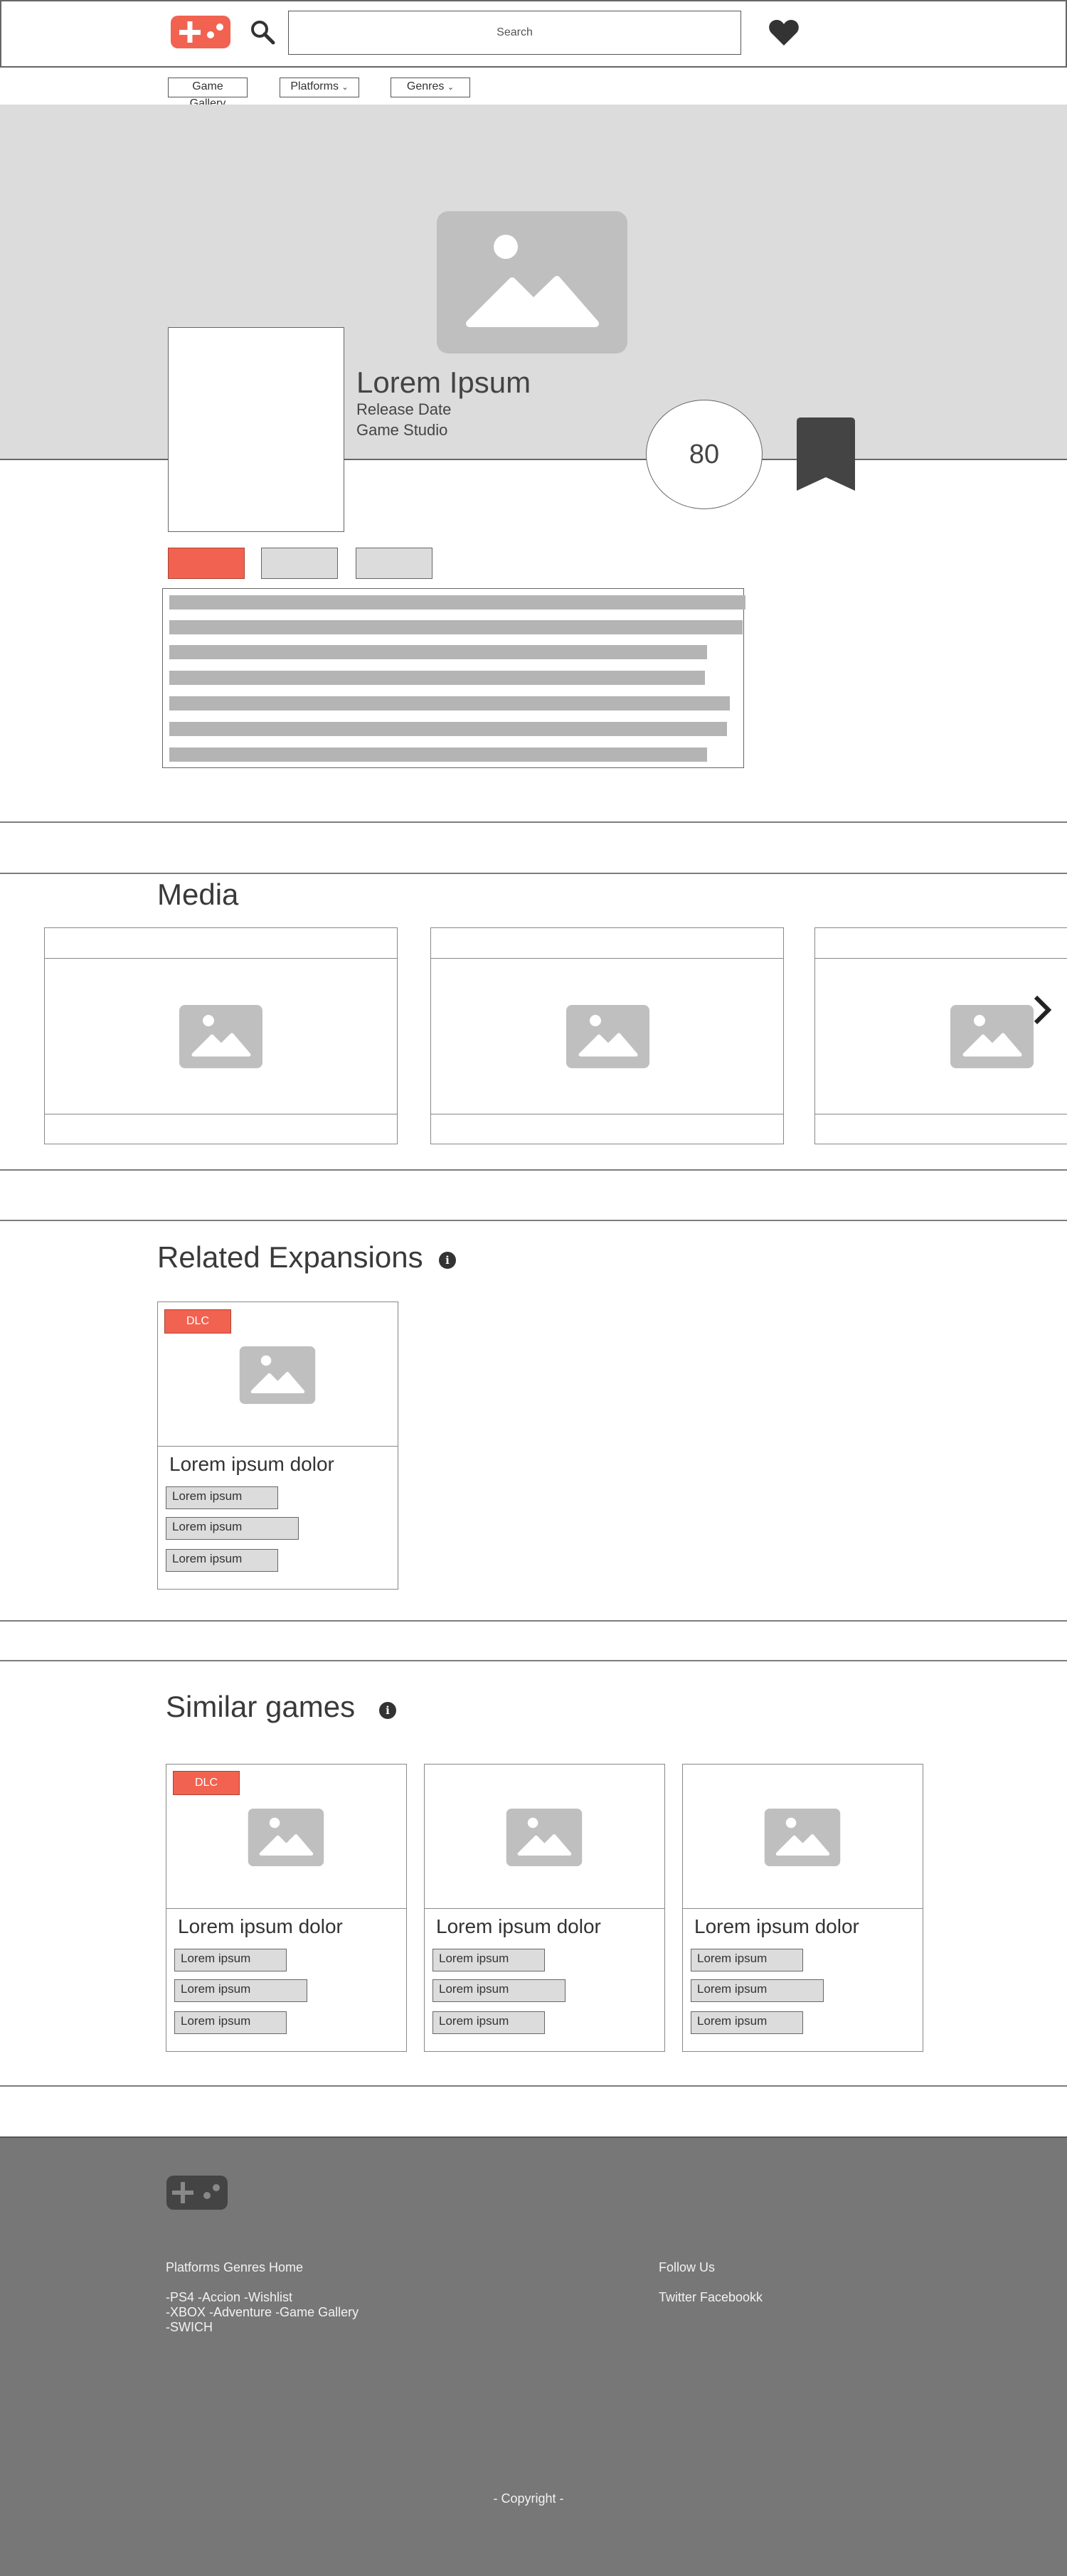 This screenshot has height=2576, width=1067. I want to click on magnifier-icon, so click(262, 32).